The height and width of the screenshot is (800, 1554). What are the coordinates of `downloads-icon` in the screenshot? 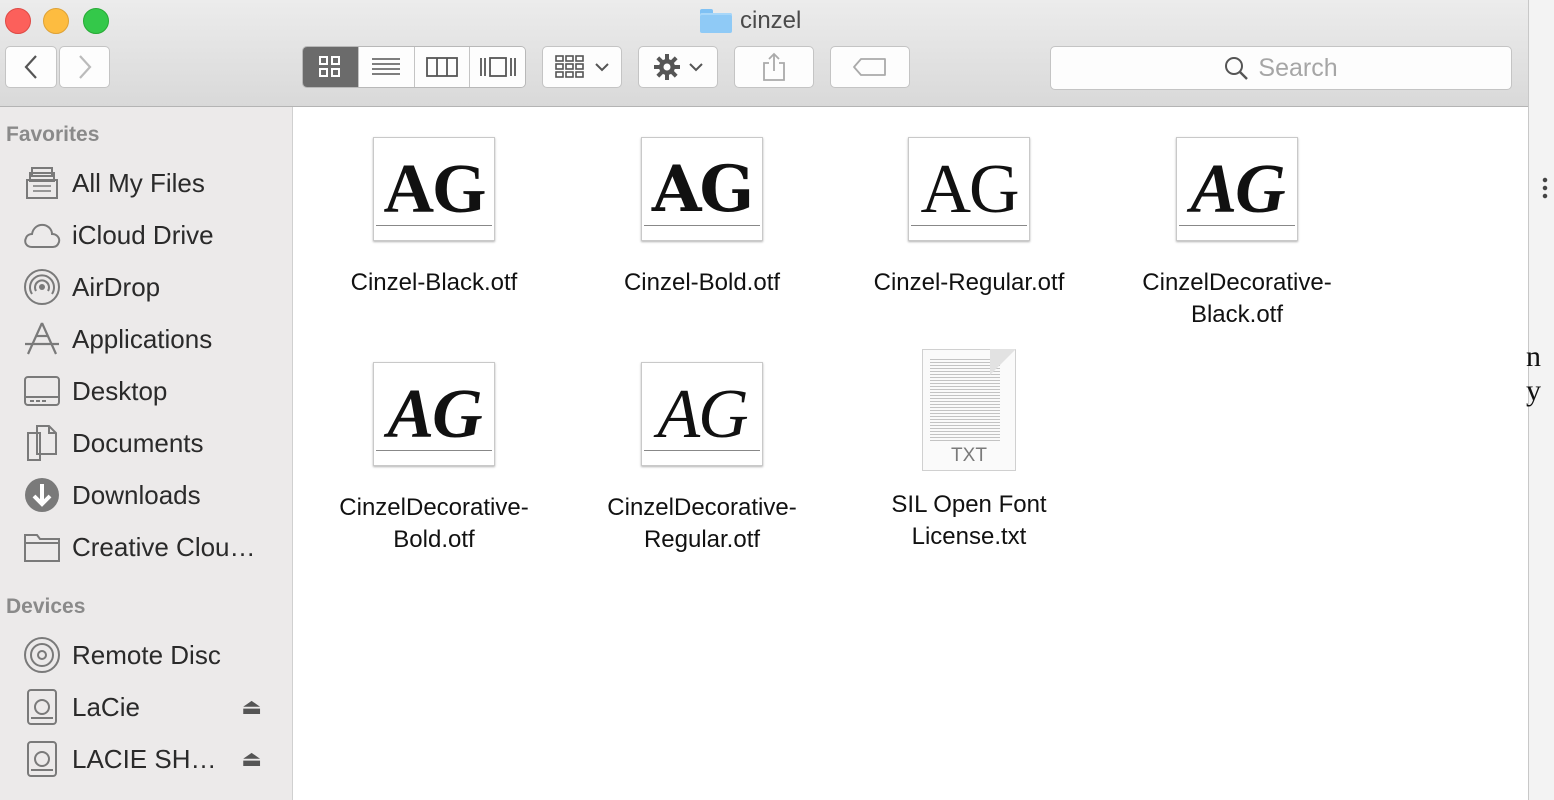 It's located at (42, 495).